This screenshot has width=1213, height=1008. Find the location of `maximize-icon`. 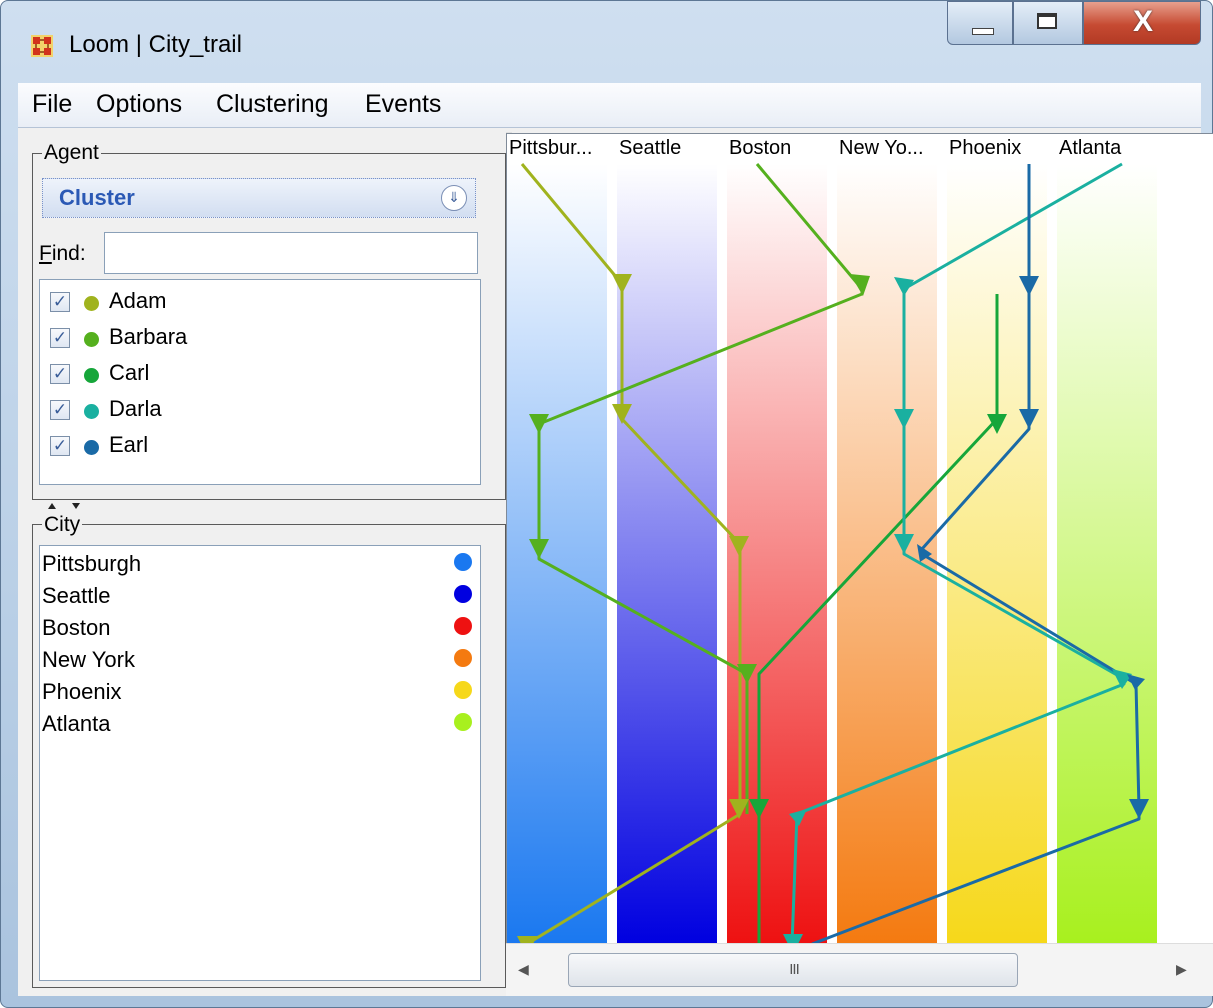

maximize-icon is located at coordinates (1047, 21).